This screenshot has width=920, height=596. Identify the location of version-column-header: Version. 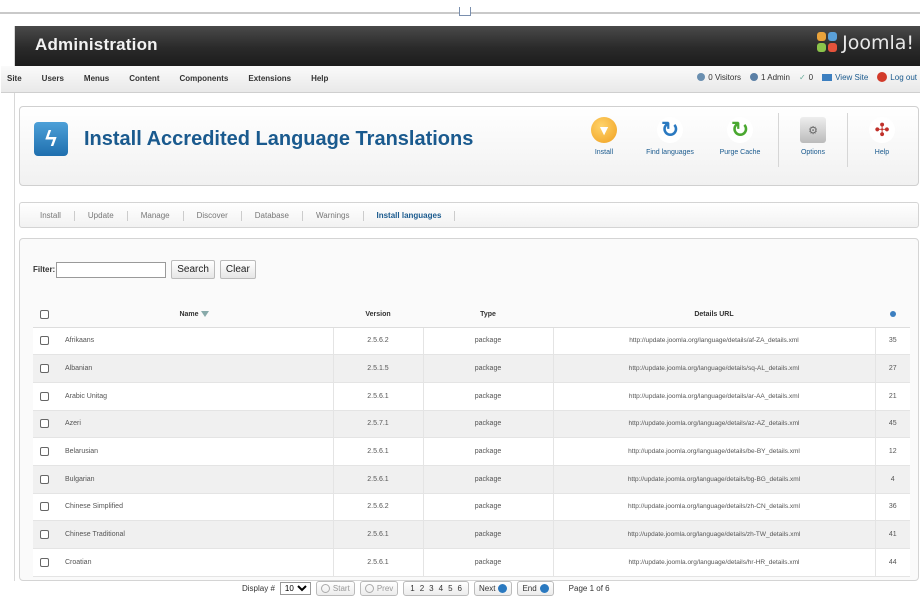
(378, 315).